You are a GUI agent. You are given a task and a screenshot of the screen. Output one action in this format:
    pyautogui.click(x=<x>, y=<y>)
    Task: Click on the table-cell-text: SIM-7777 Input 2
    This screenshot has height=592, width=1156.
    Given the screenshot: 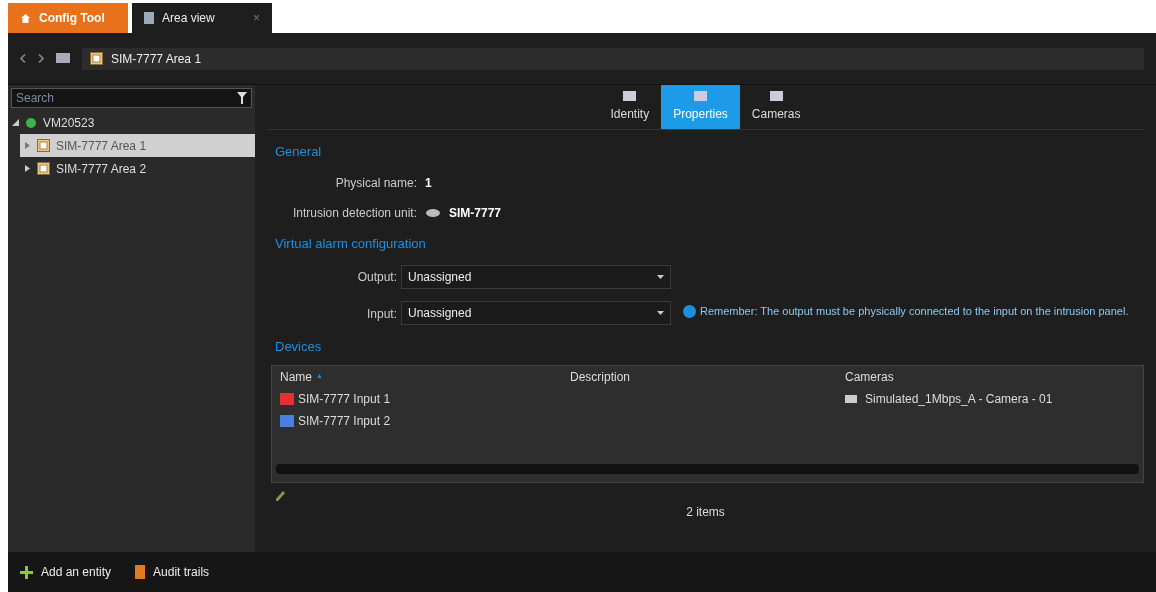 What is the action you would take?
    pyautogui.click(x=344, y=421)
    